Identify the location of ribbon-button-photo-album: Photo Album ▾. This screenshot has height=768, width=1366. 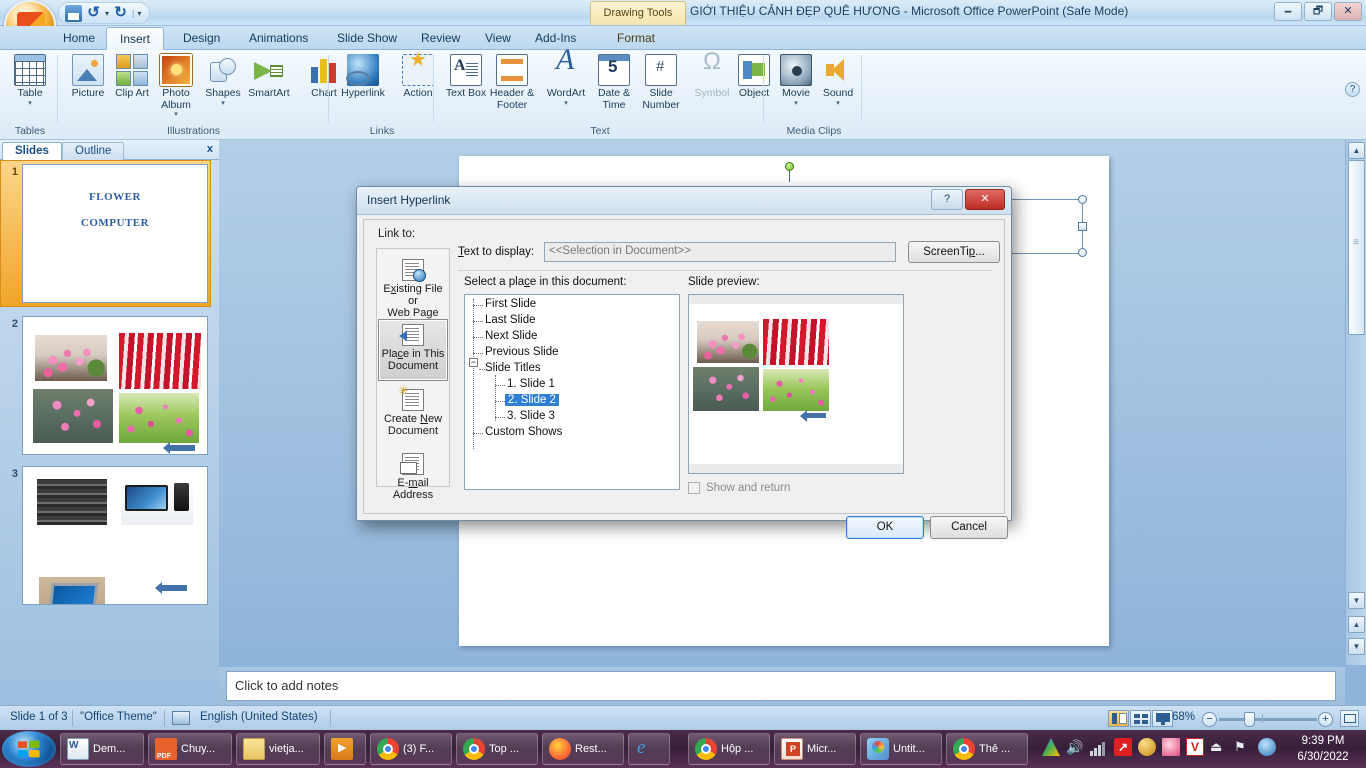
(176, 86).